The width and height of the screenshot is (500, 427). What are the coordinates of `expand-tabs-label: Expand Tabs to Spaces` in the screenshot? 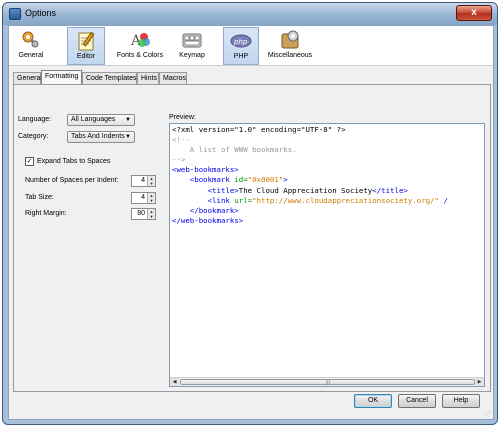 It's located at (74, 161).